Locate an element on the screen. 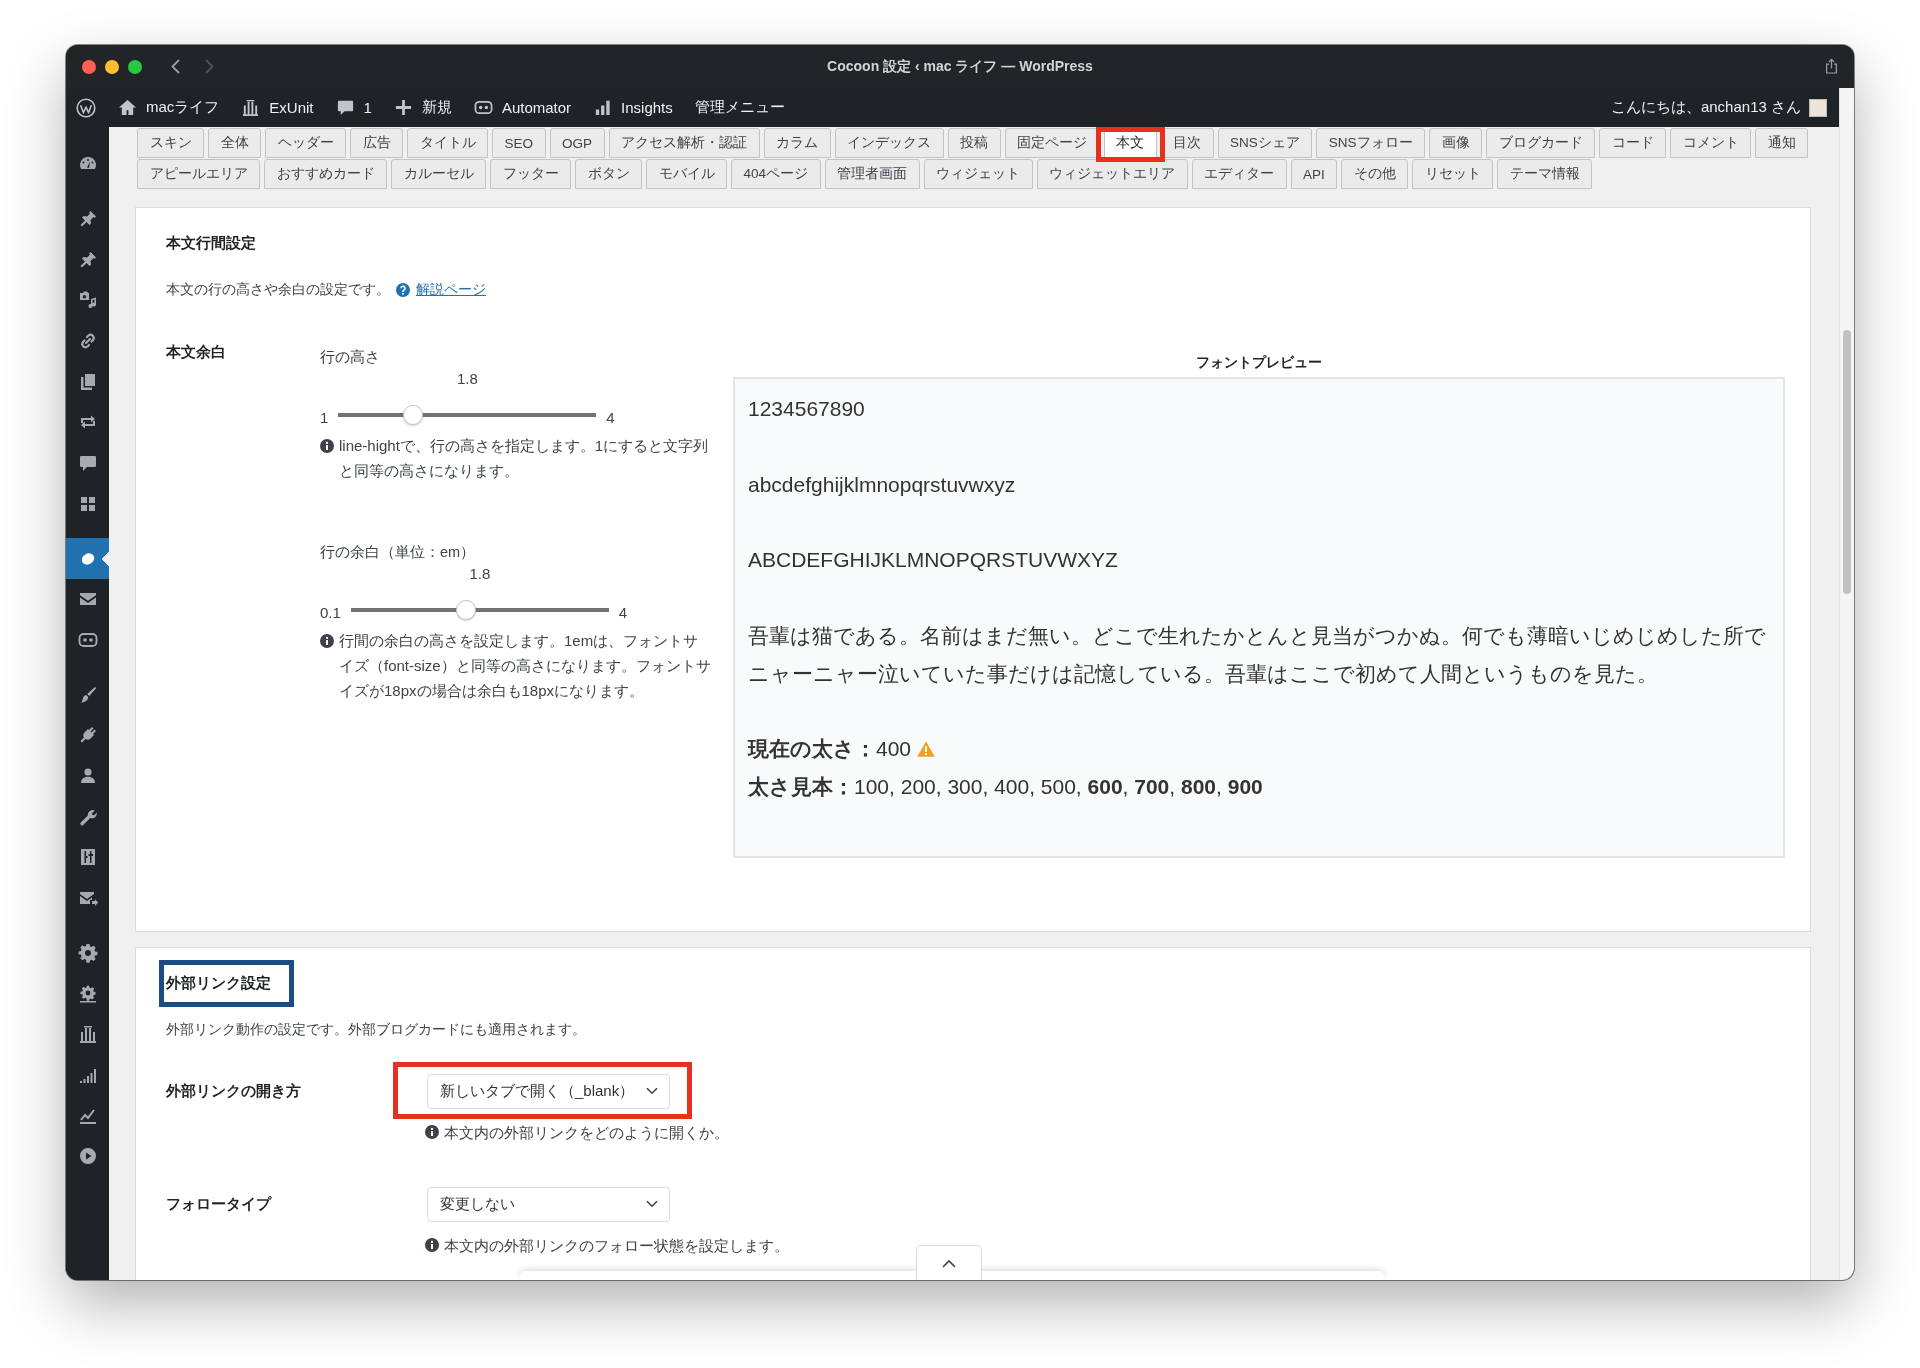 The height and width of the screenshot is (1368, 1920). admin-menu-item: Automator is located at coordinates (522, 107).